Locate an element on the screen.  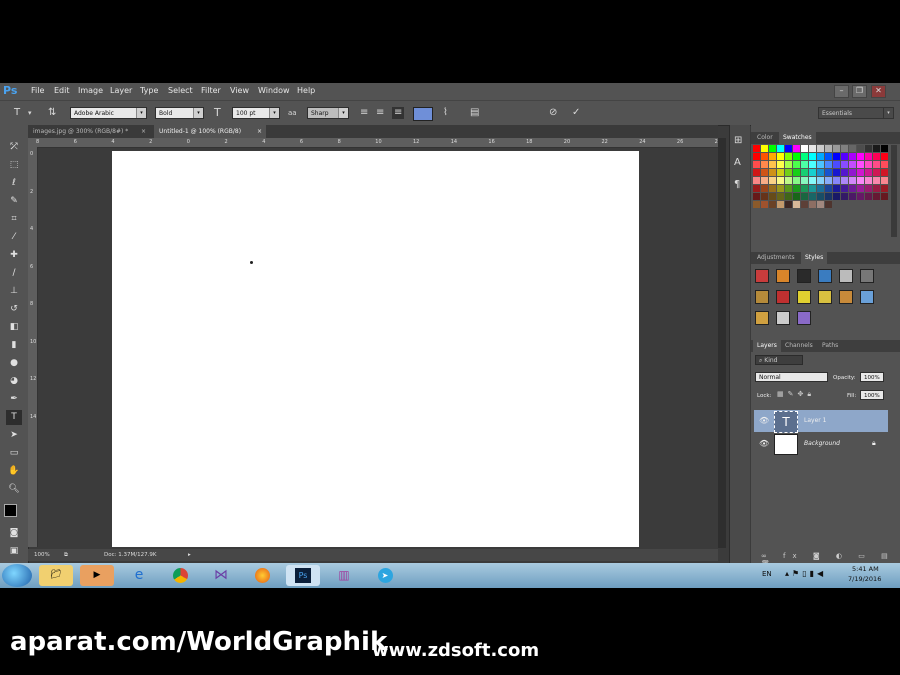
shape-tool-icon: ▭ is located at coordinates (14, 453).